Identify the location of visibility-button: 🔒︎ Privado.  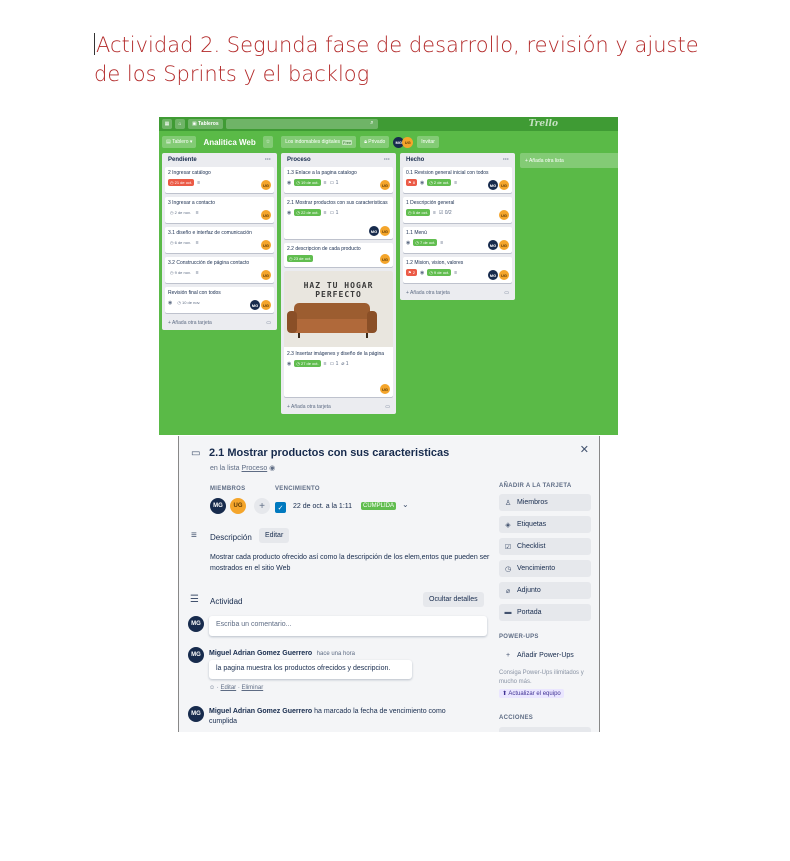
(375, 142).